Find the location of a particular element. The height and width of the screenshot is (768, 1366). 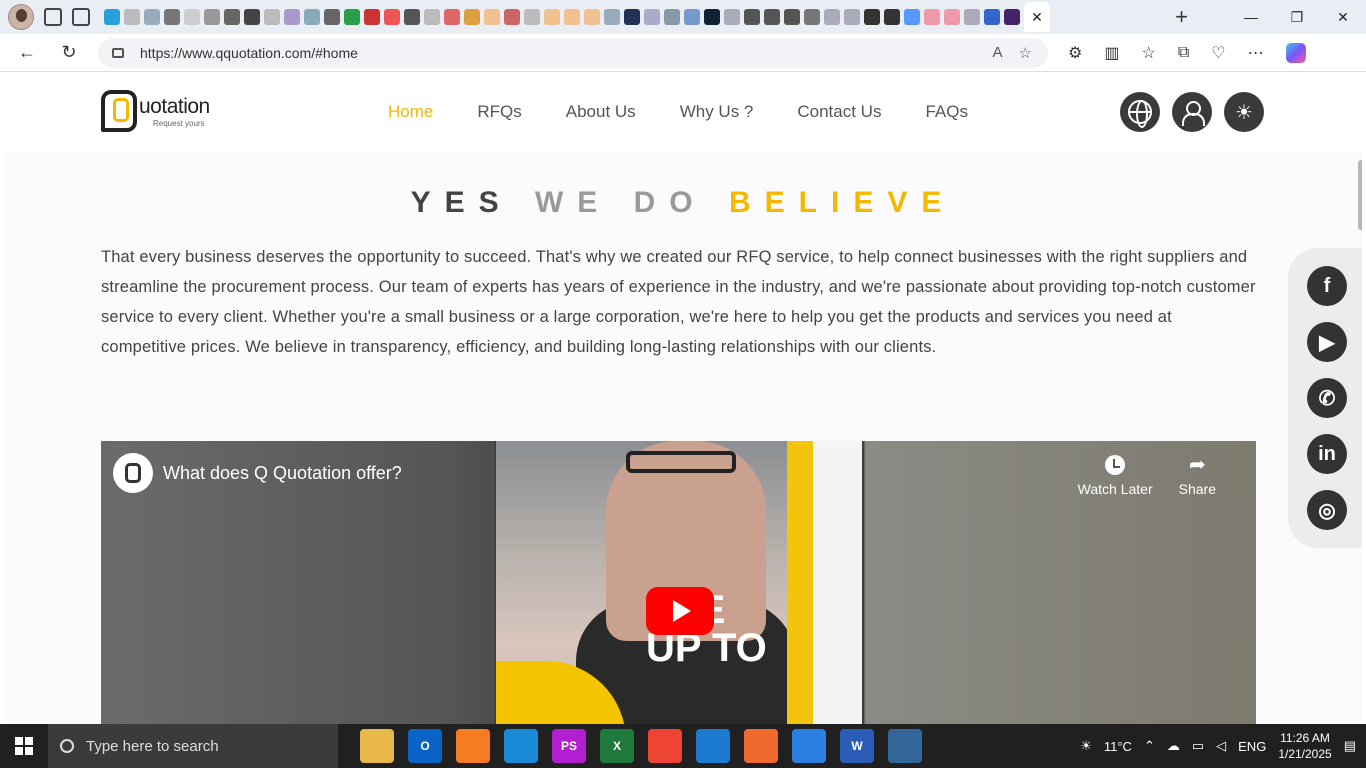

weather-temp: 11°C is located at coordinates (1118, 746).